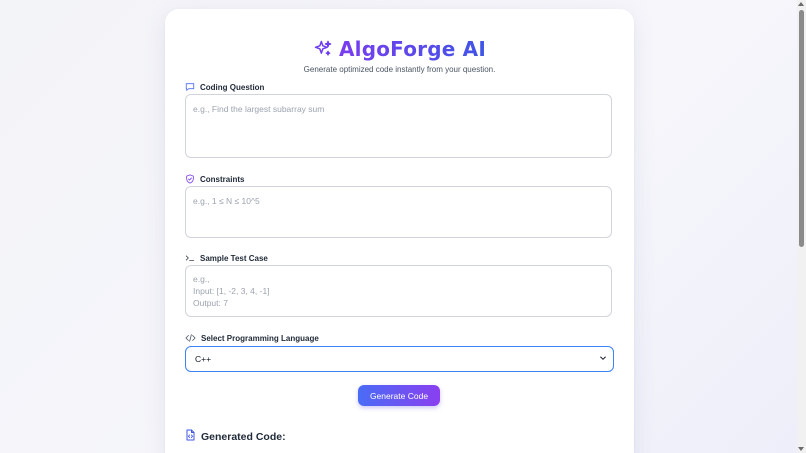 The image size is (806, 453). What do you see at coordinates (190, 87) in the screenshot?
I see `chat-icon` at bounding box center [190, 87].